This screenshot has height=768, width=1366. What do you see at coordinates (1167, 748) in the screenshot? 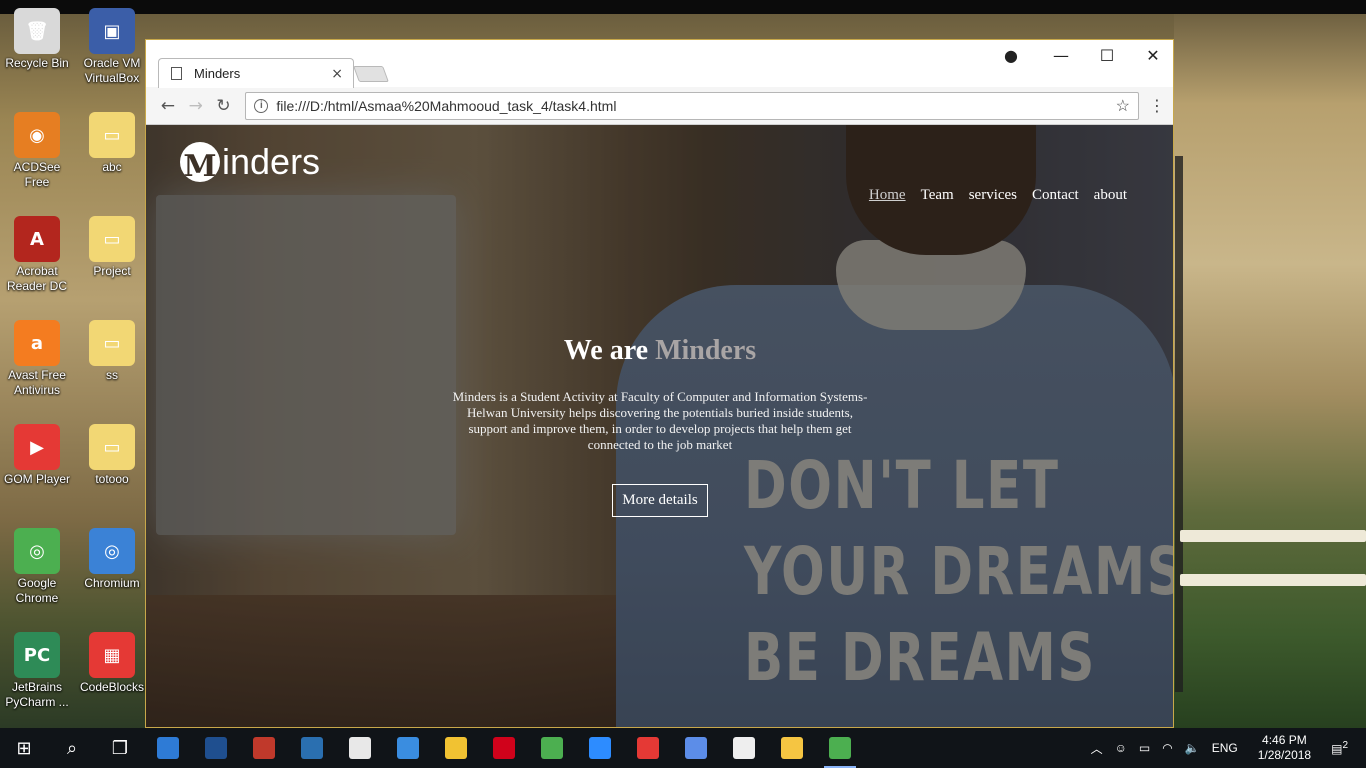
I see `wifi-icon: ◠` at bounding box center [1167, 748].